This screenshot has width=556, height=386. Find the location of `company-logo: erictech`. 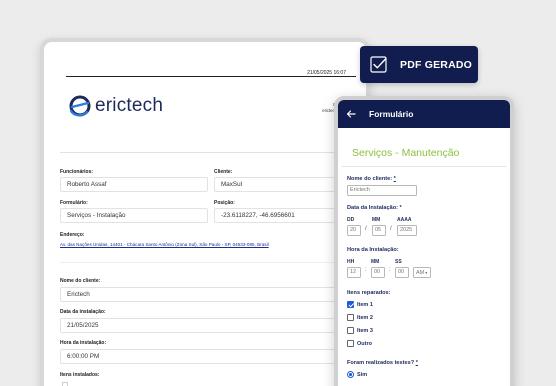

company-logo: erictech is located at coordinates (115, 106).